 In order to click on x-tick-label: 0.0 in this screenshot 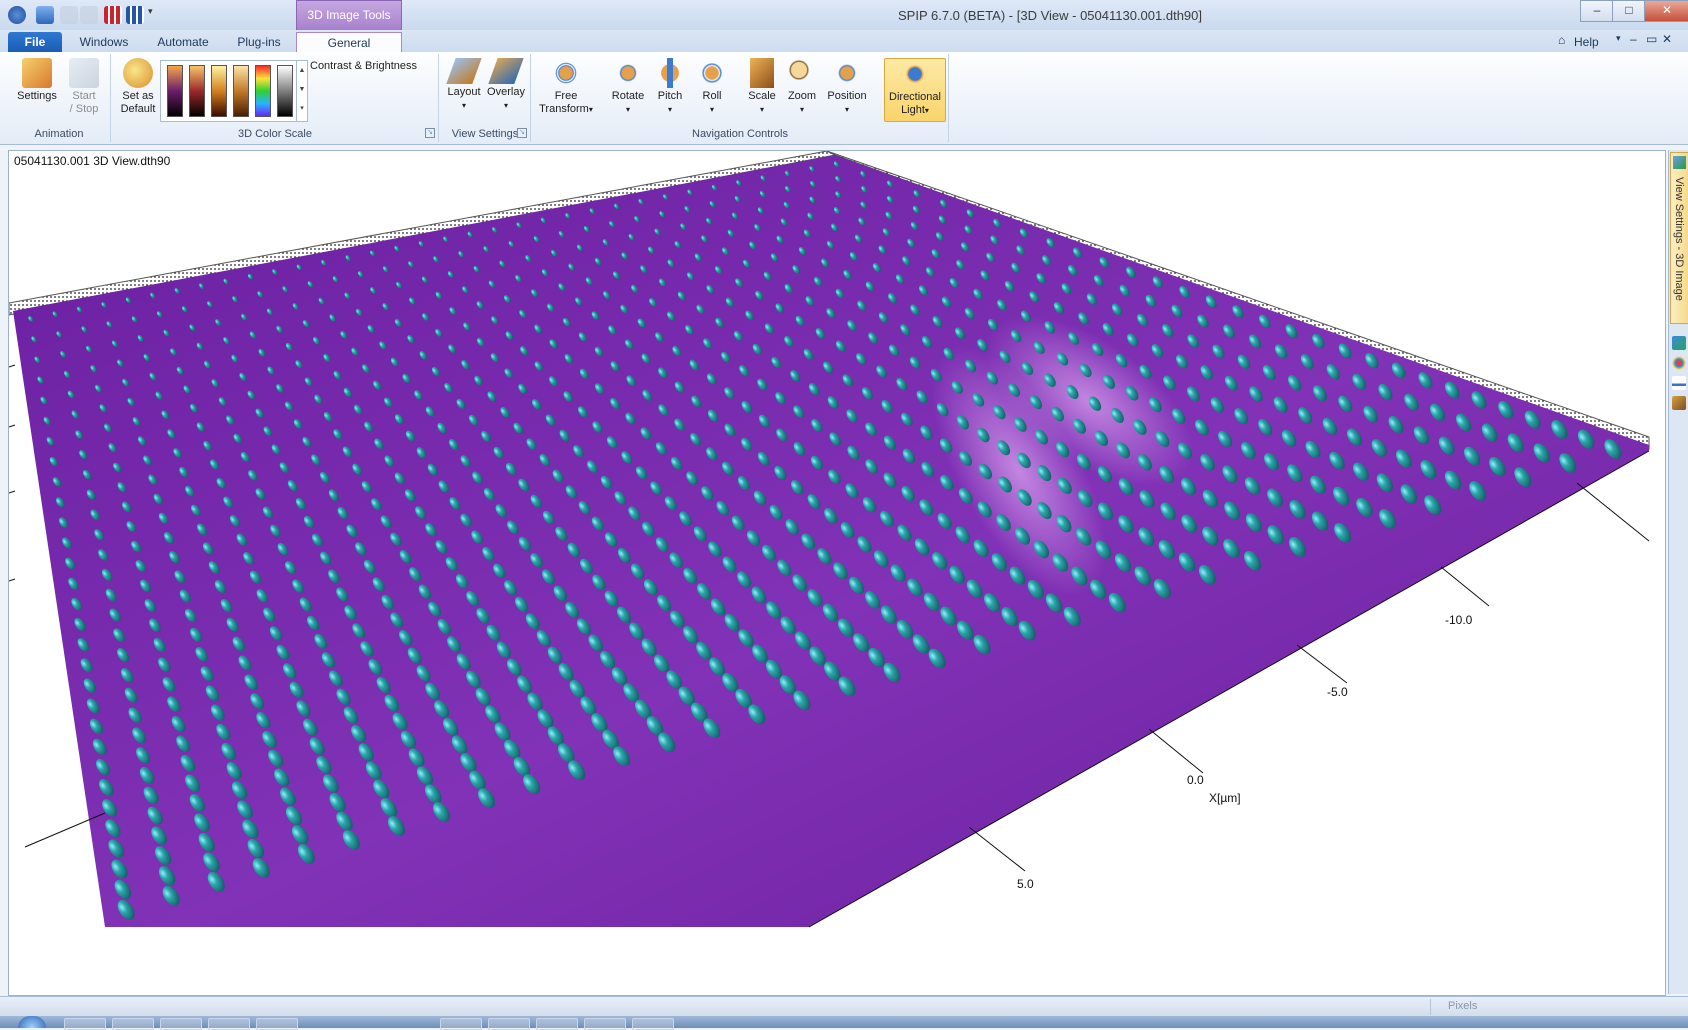, I will do `click(1195, 780)`.